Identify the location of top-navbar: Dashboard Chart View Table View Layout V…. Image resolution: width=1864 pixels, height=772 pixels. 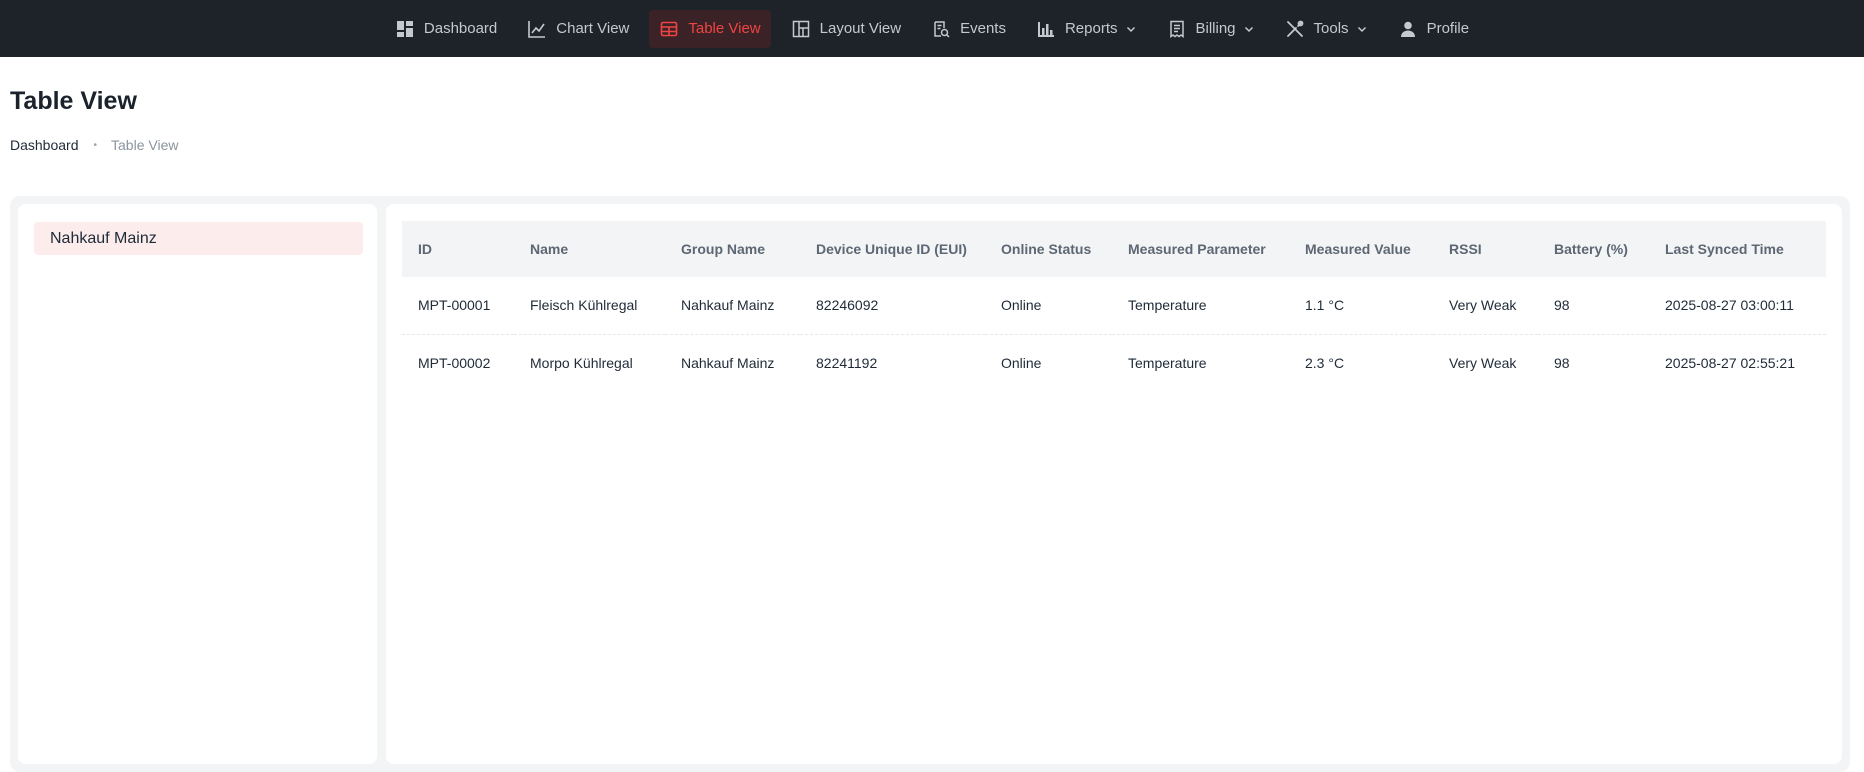
(932, 28).